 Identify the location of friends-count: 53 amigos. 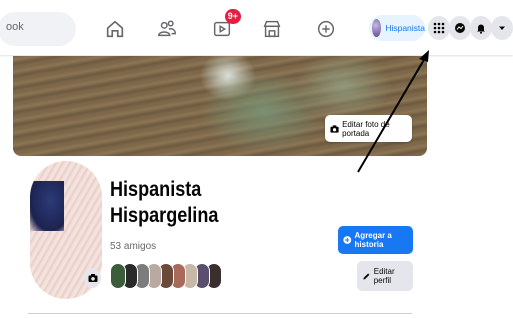
(133, 246).